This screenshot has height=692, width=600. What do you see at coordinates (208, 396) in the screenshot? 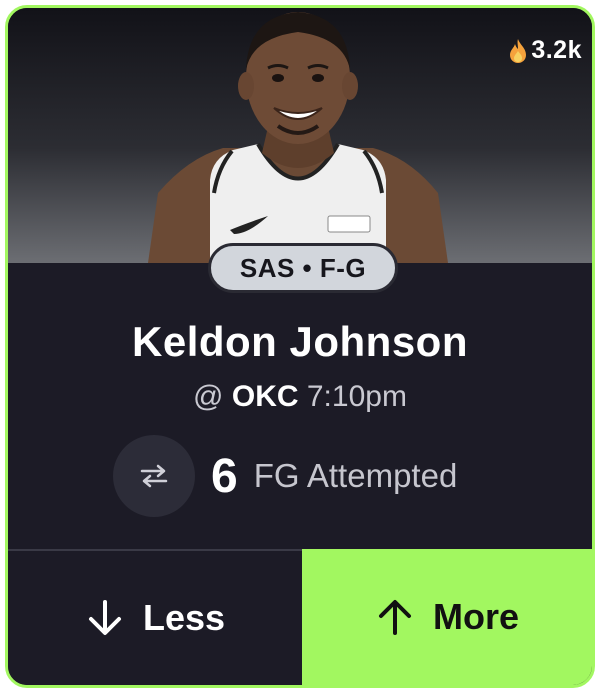
I see `matchup-prefix: @` at bounding box center [208, 396].